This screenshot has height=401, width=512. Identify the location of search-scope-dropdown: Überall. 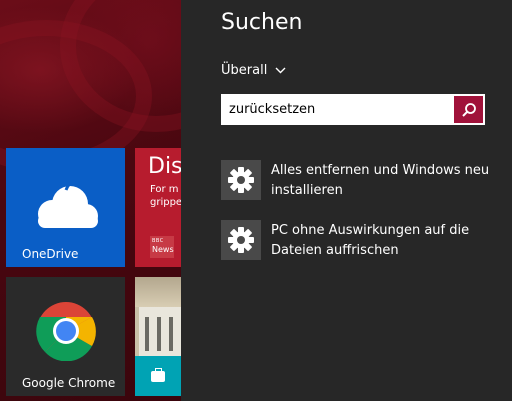
(253, 70).